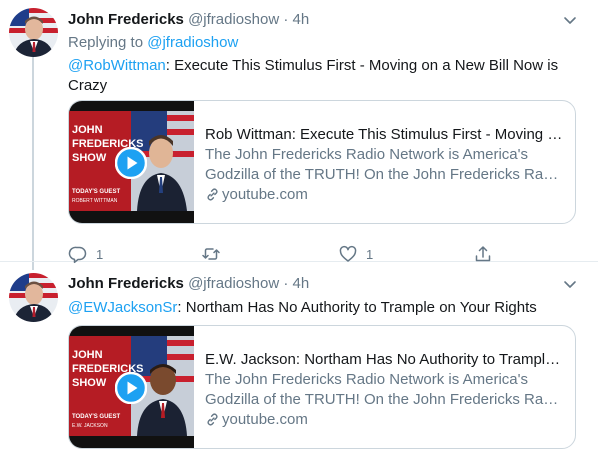 The image size is (598, 452). Describe the element at coordinates (348, 253) in the screenshot. I see `like-icon` at that location.